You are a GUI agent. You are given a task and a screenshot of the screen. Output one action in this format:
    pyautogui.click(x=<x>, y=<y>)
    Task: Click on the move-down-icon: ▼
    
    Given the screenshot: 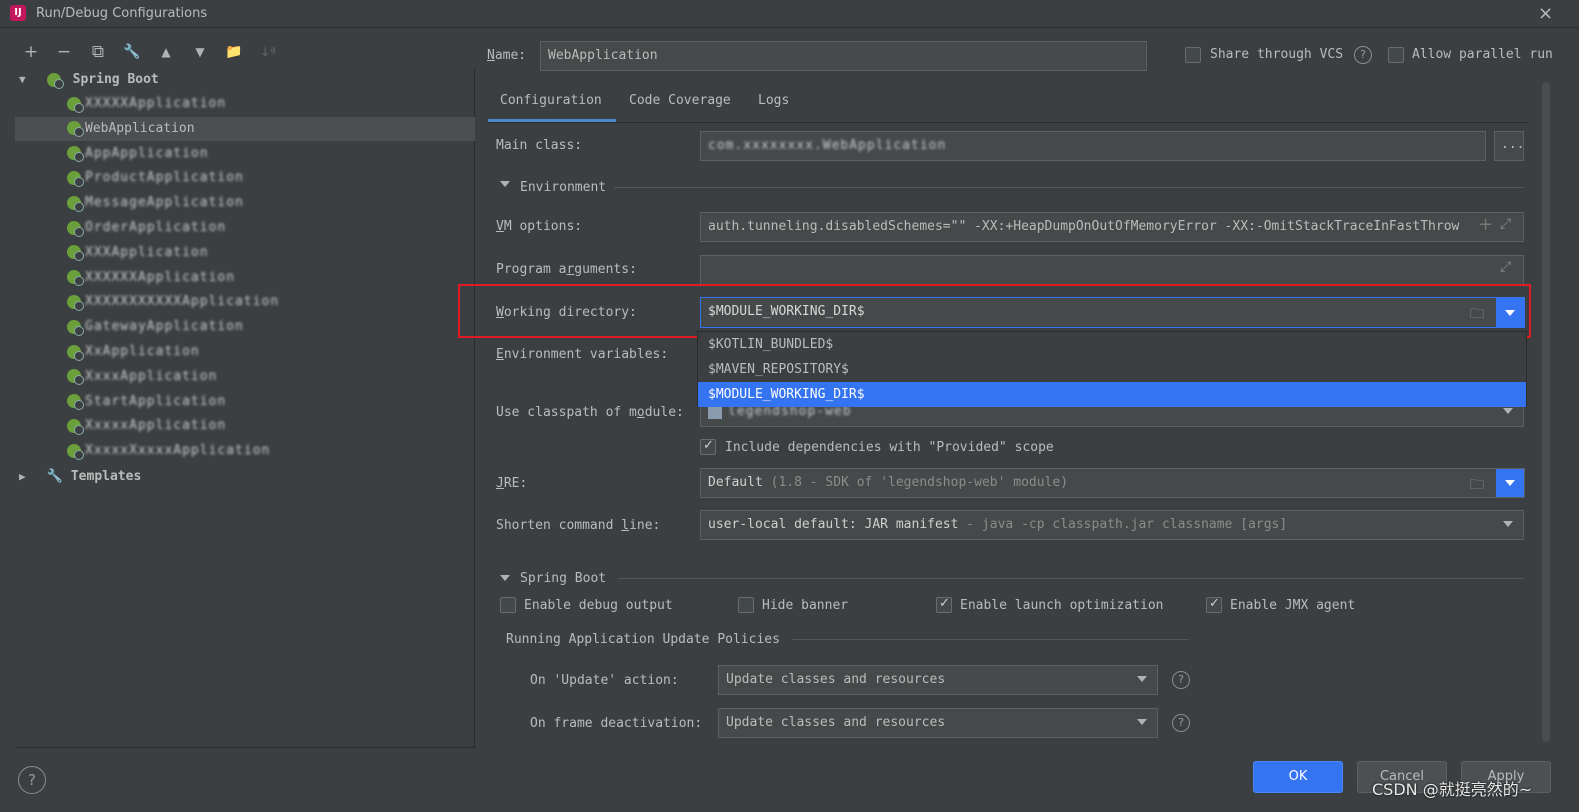 What is the action you would take?
    pyautogui.click(x=200, y=52)
    